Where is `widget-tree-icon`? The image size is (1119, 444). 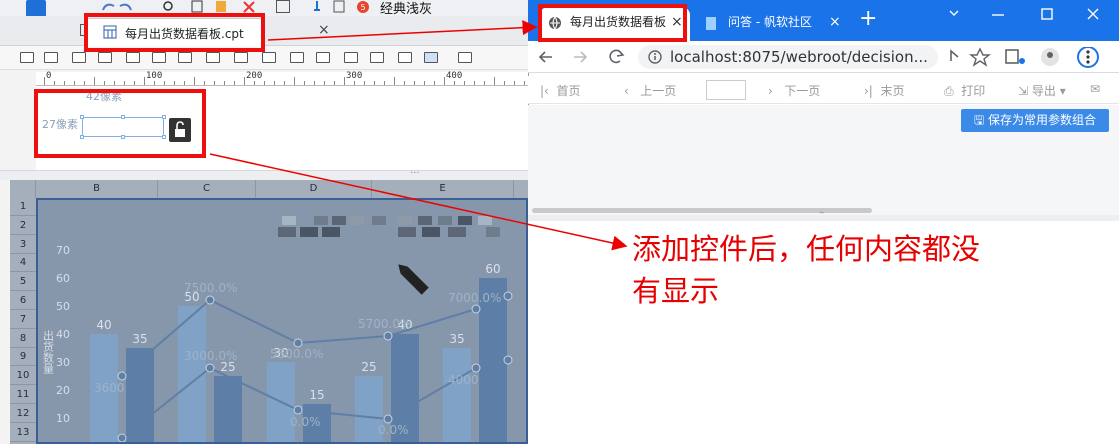
widget-tree-icon is located at coordinates (377, 57).